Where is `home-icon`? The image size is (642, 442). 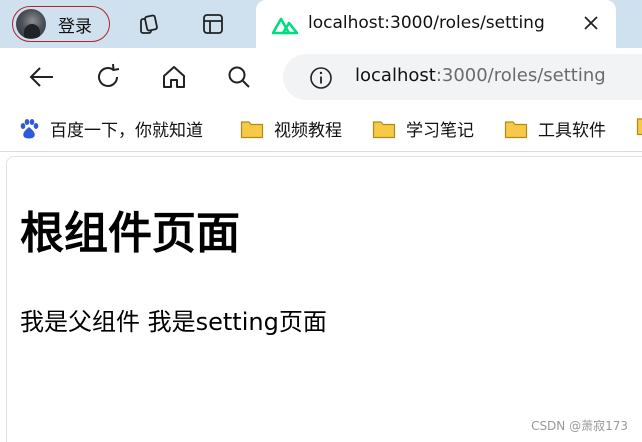 home-icon is located at coordinates (174, 77).